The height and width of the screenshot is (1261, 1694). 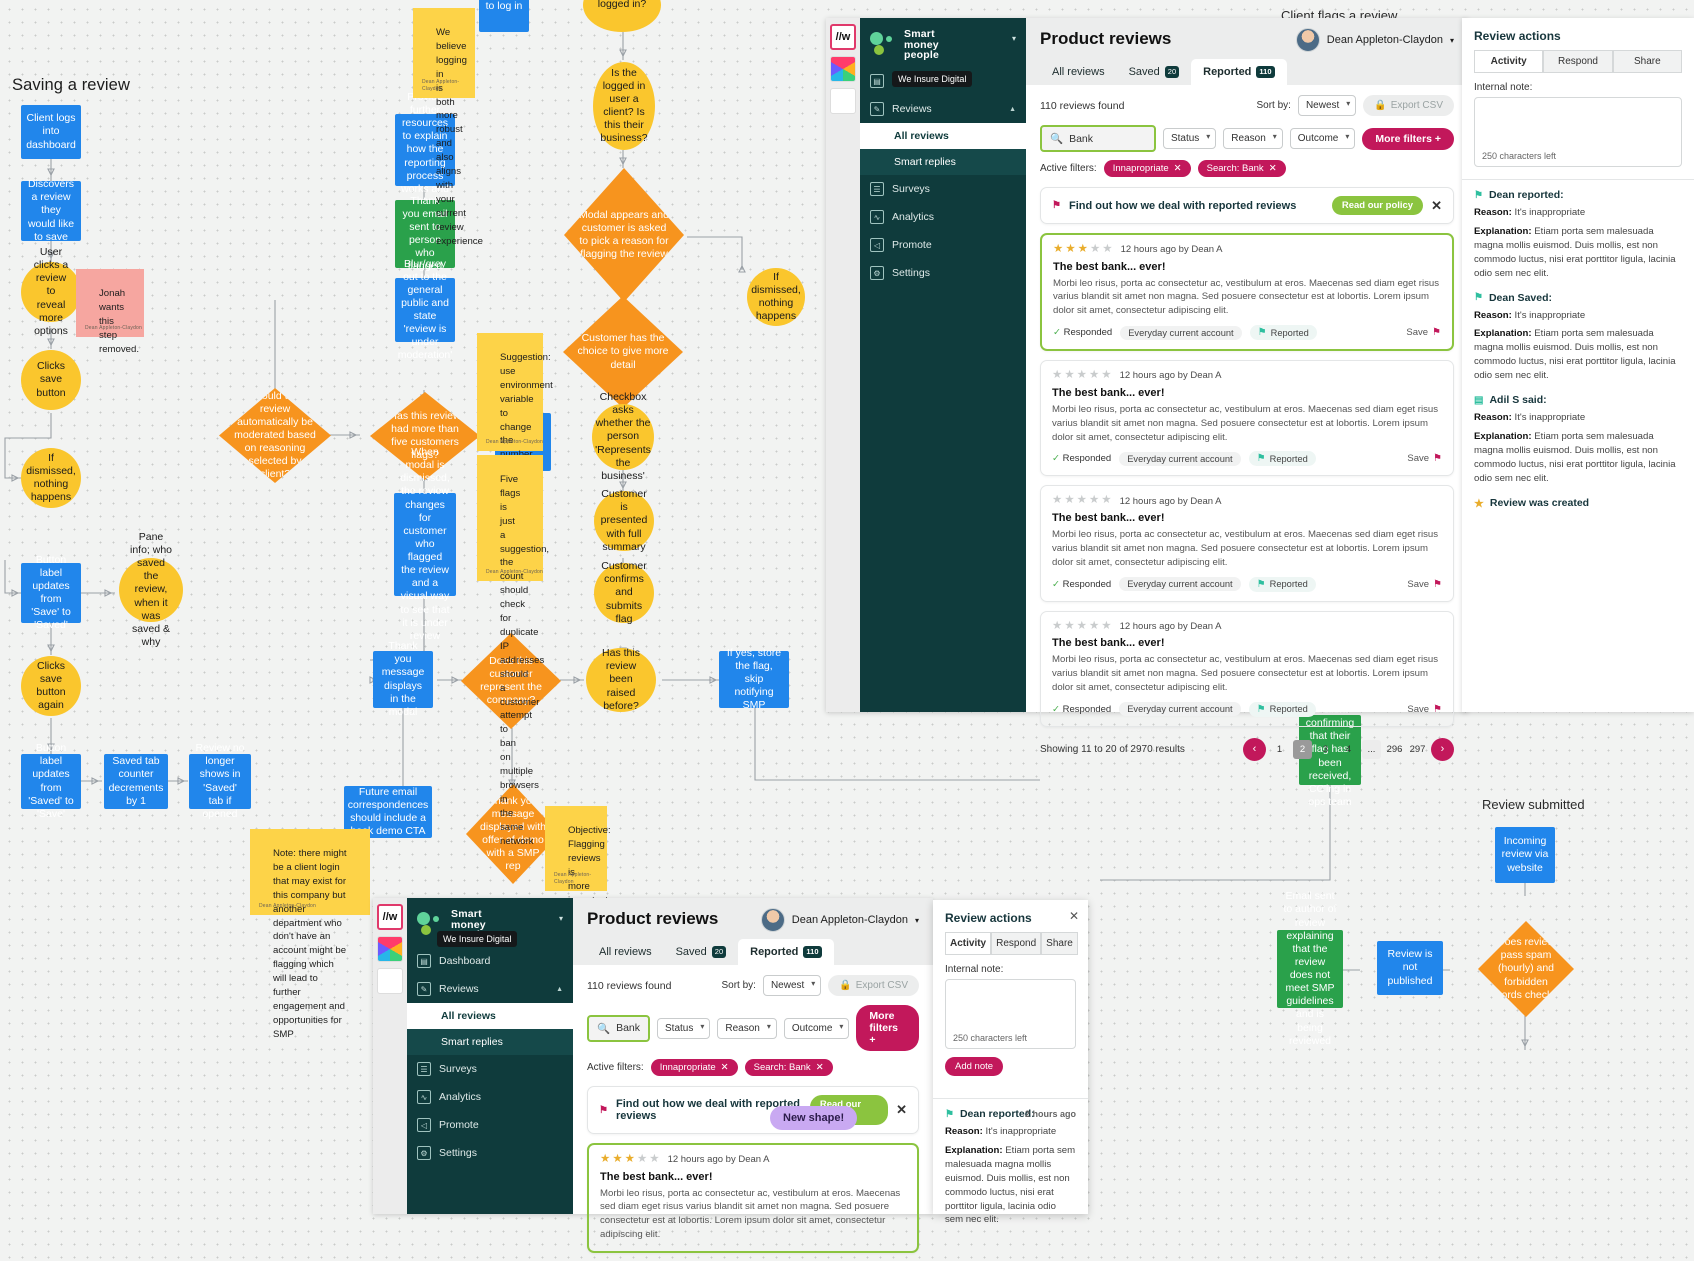 I want to click on flow-node-dismissed-nothing-2: If dismissed, nothing happens, so click(x=776, y=297).